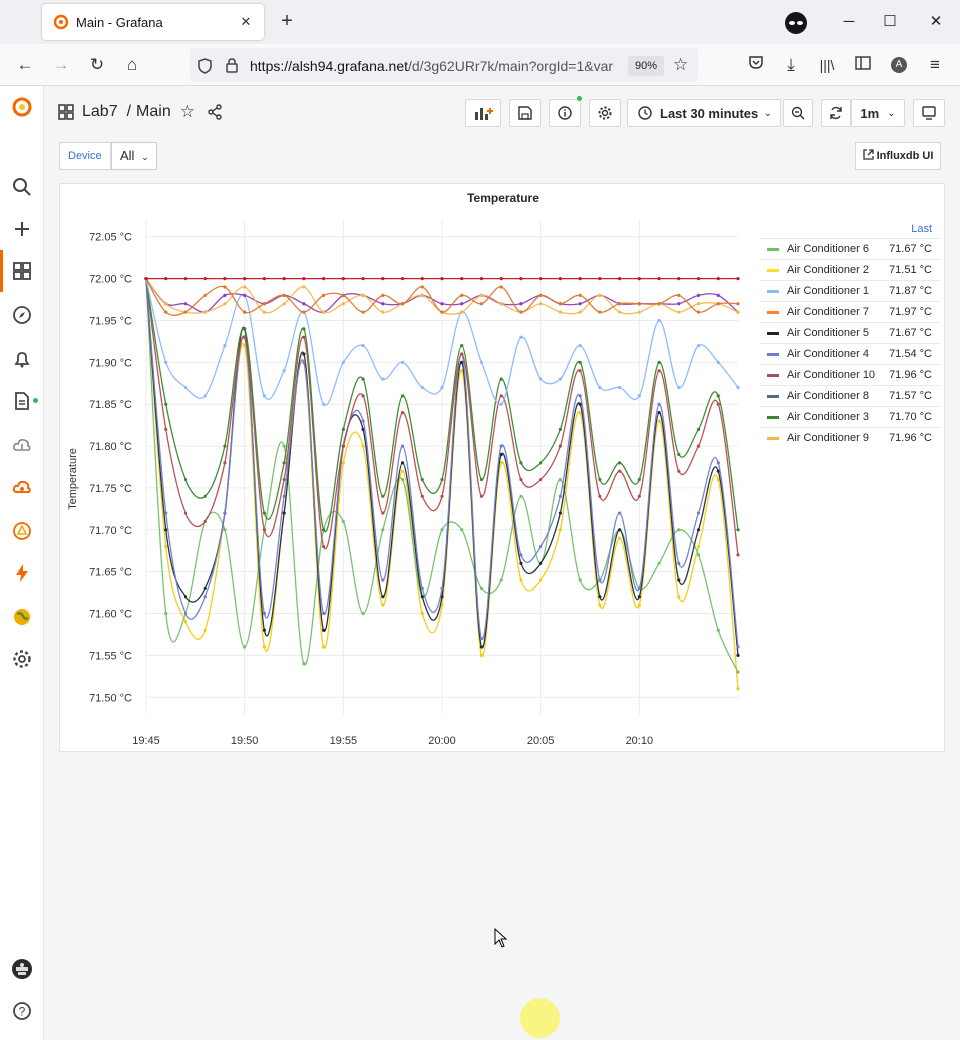 This screenshot has height=1040, width=960. I want to click on variable-value: All, so click(127, 155).